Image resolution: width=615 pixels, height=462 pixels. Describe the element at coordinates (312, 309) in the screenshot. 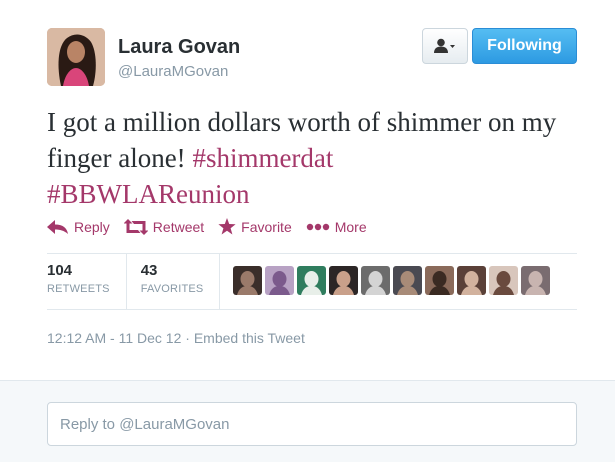

I see `divider` at that location.